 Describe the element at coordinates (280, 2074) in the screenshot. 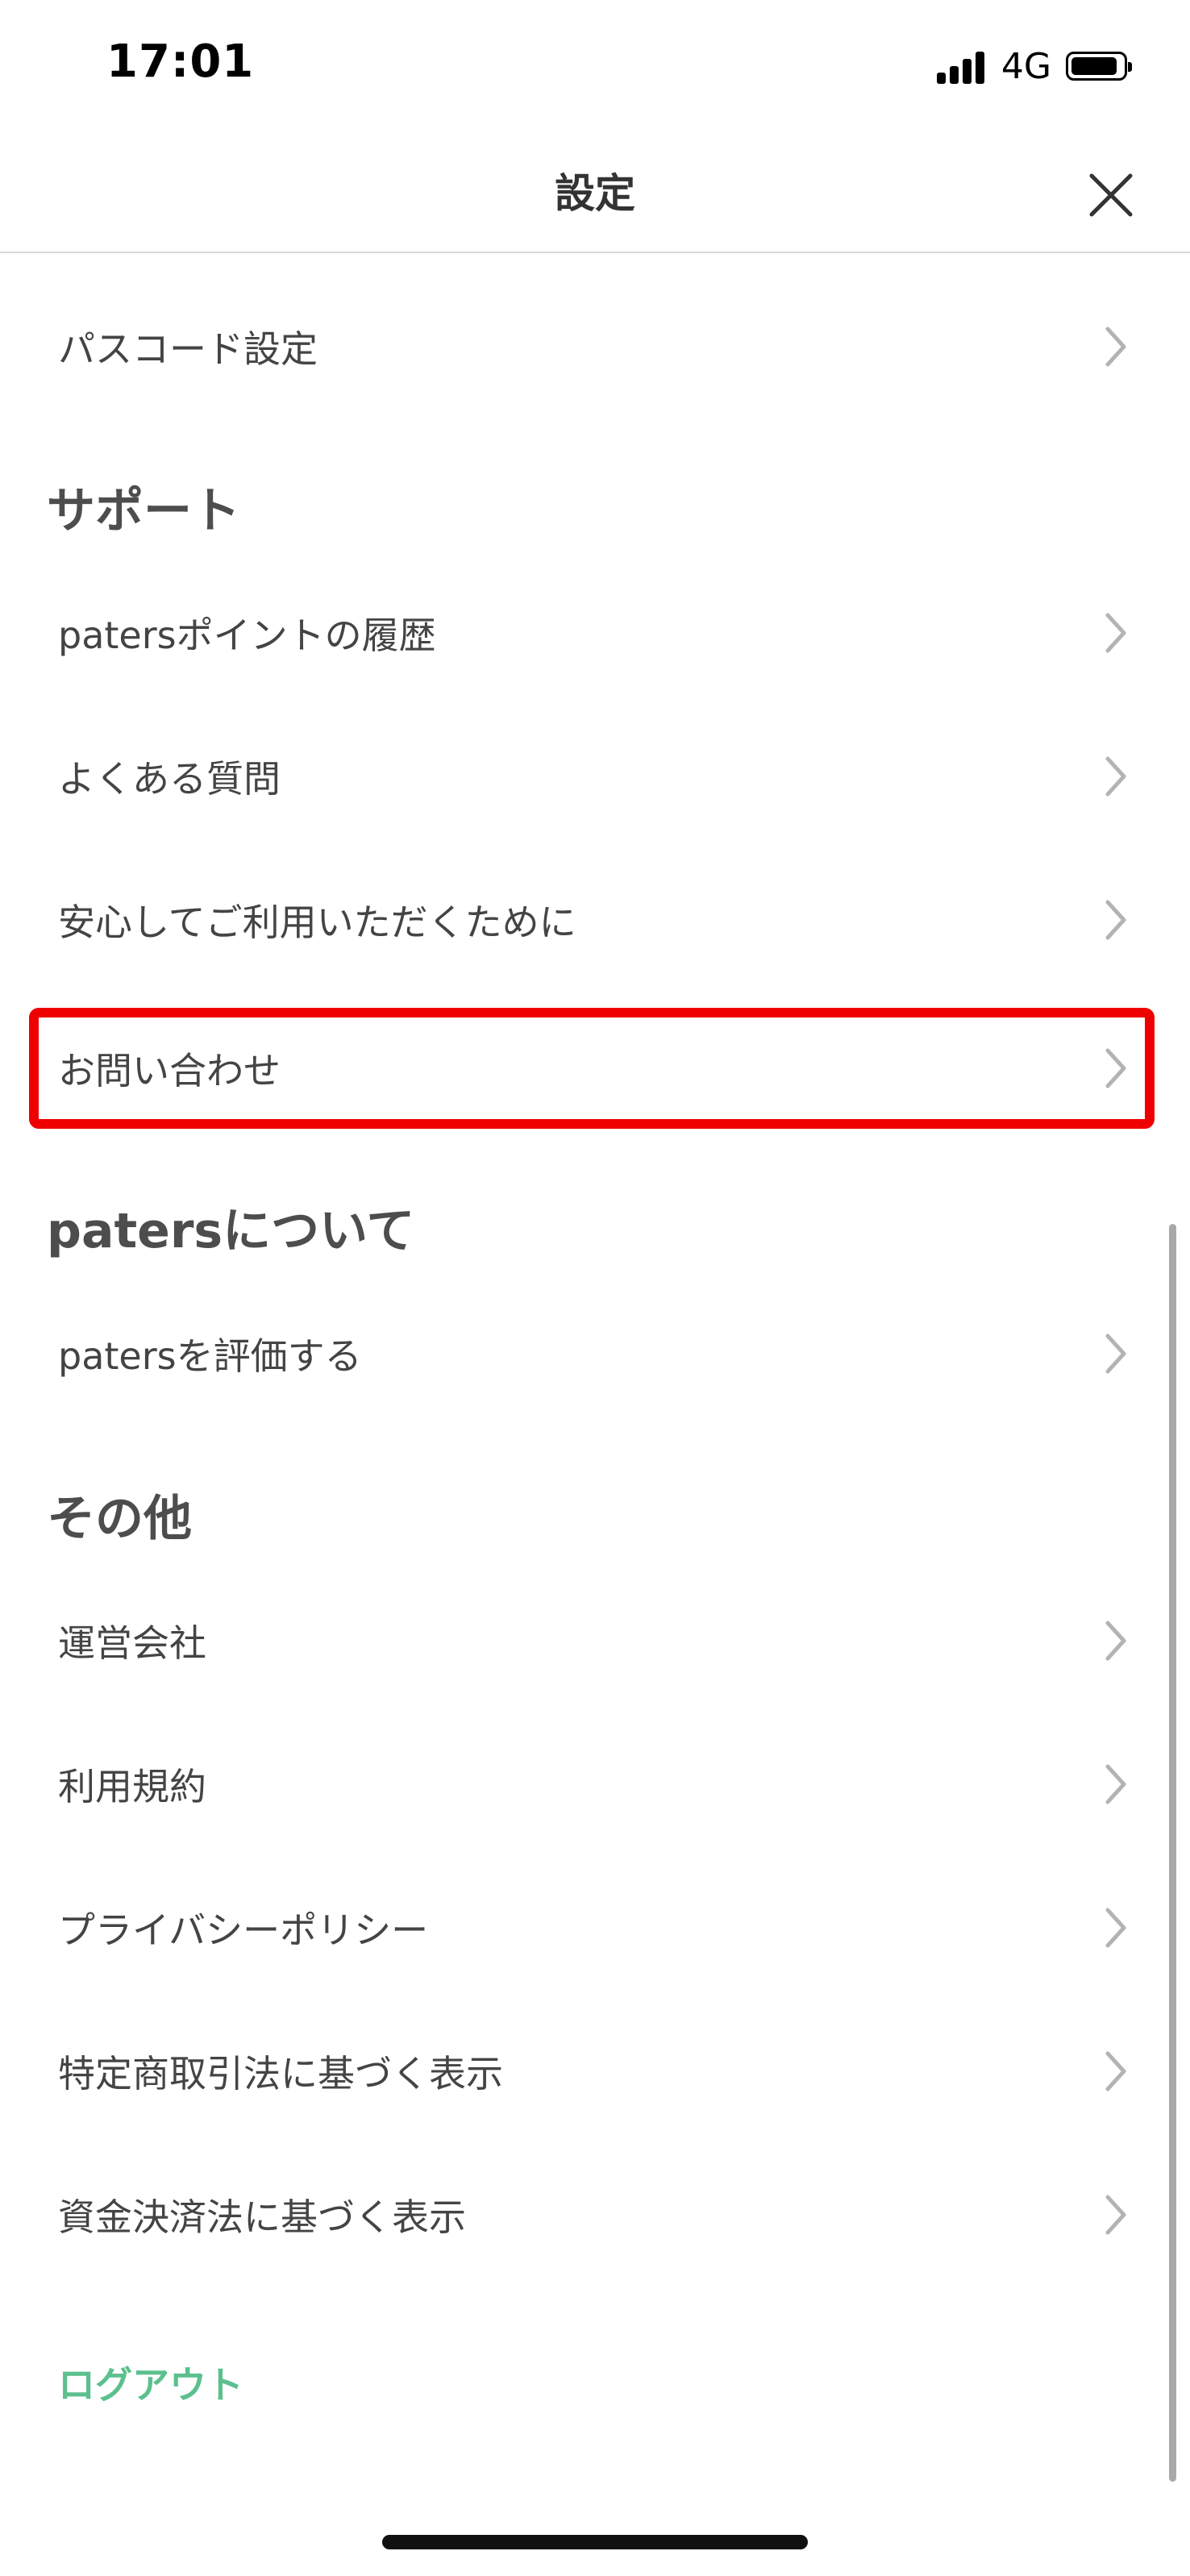

I see `row-label: 特定商取引法に基づく表示` at that location.